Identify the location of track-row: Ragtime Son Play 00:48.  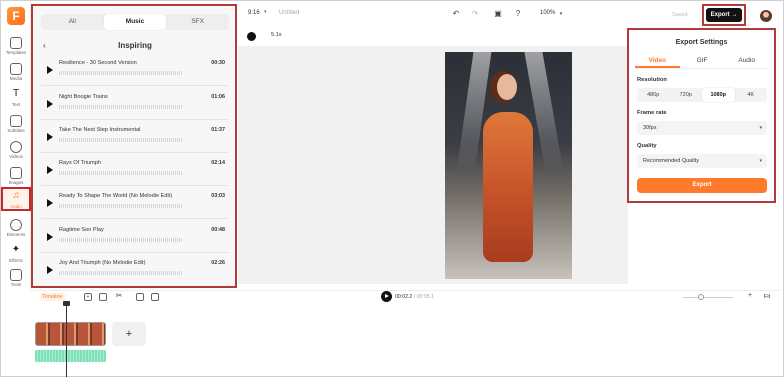
(135, 239).